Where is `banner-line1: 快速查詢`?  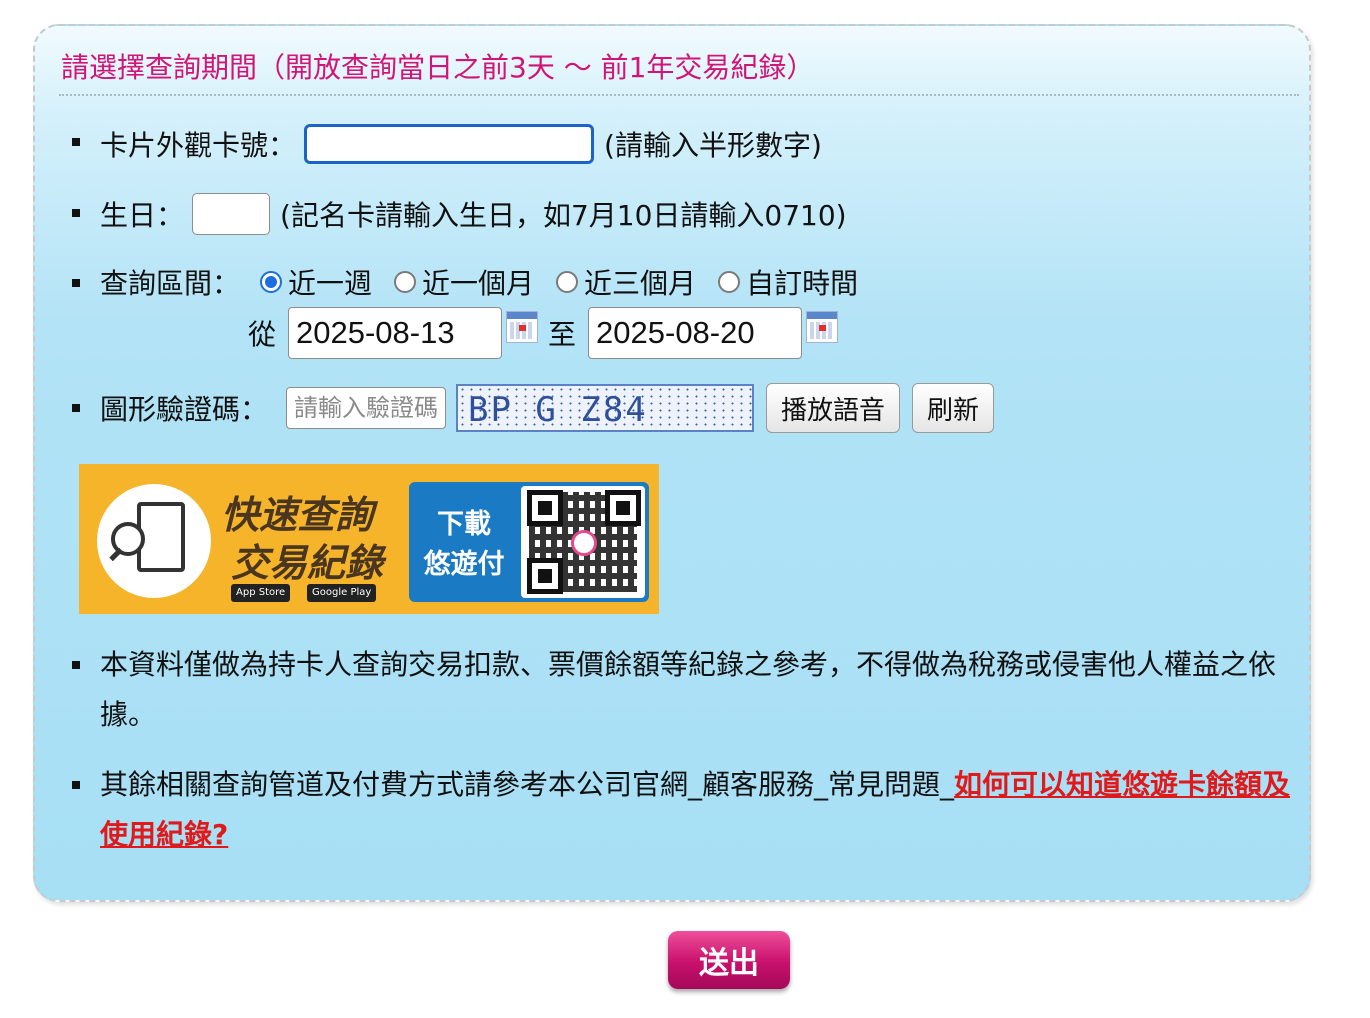
banner-line1: 快速查詢 is located at coordinates (297, 515).